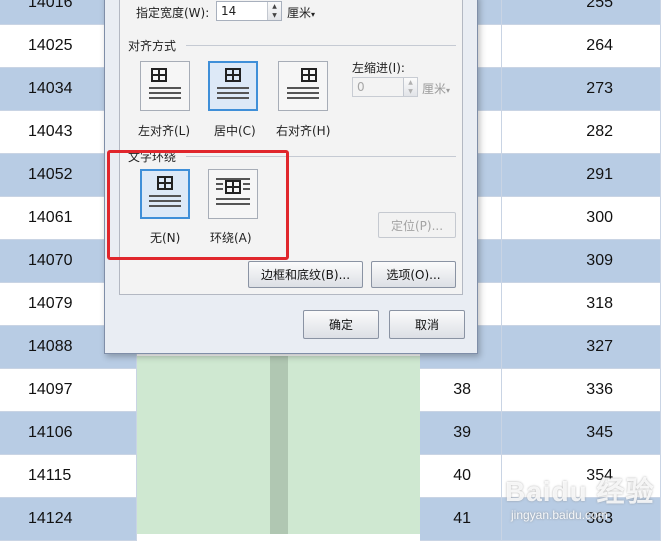 The width and height of the screenshot is (661, 541). Describe the element at coordinates (279, 445) in the screenshot. I see `selected-column-divider` at that location.